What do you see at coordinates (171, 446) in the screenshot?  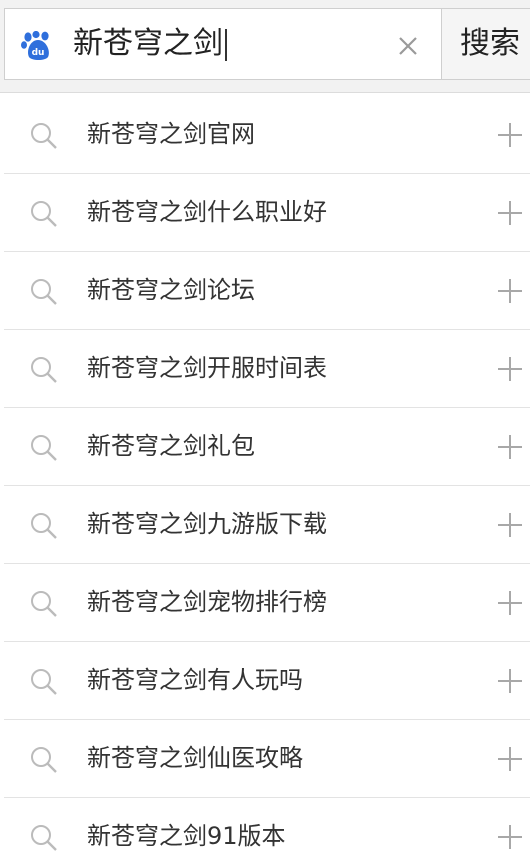 I see `suggestion-label: 新苍穹之剑礼包` at bounding box center [171, 446].